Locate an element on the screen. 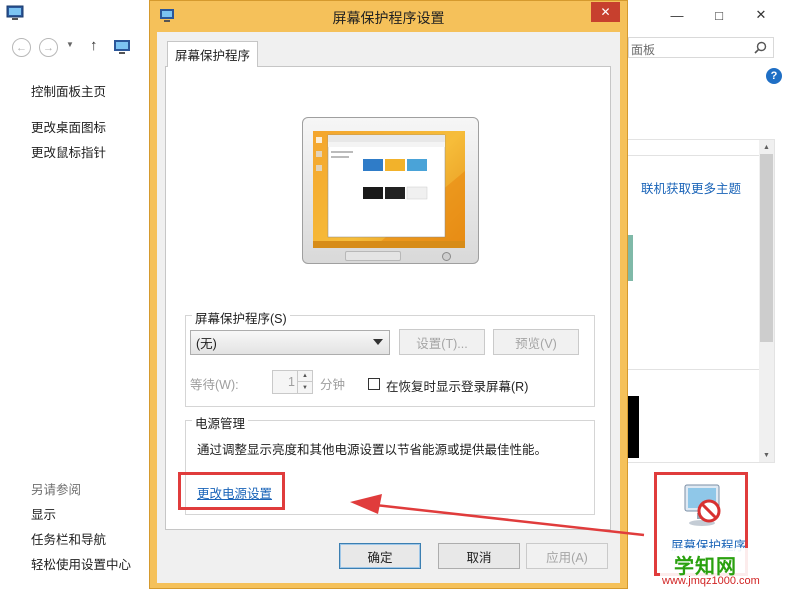 The height and width of the screenshot is (595, 786). tab-screensaver: 屏幕保护程序 is located at coordinates (213, 54).